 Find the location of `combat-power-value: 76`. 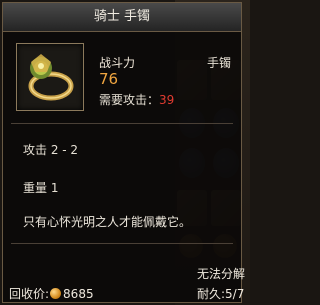

combat-power-value: 76 is located at coordinates (109, 79).